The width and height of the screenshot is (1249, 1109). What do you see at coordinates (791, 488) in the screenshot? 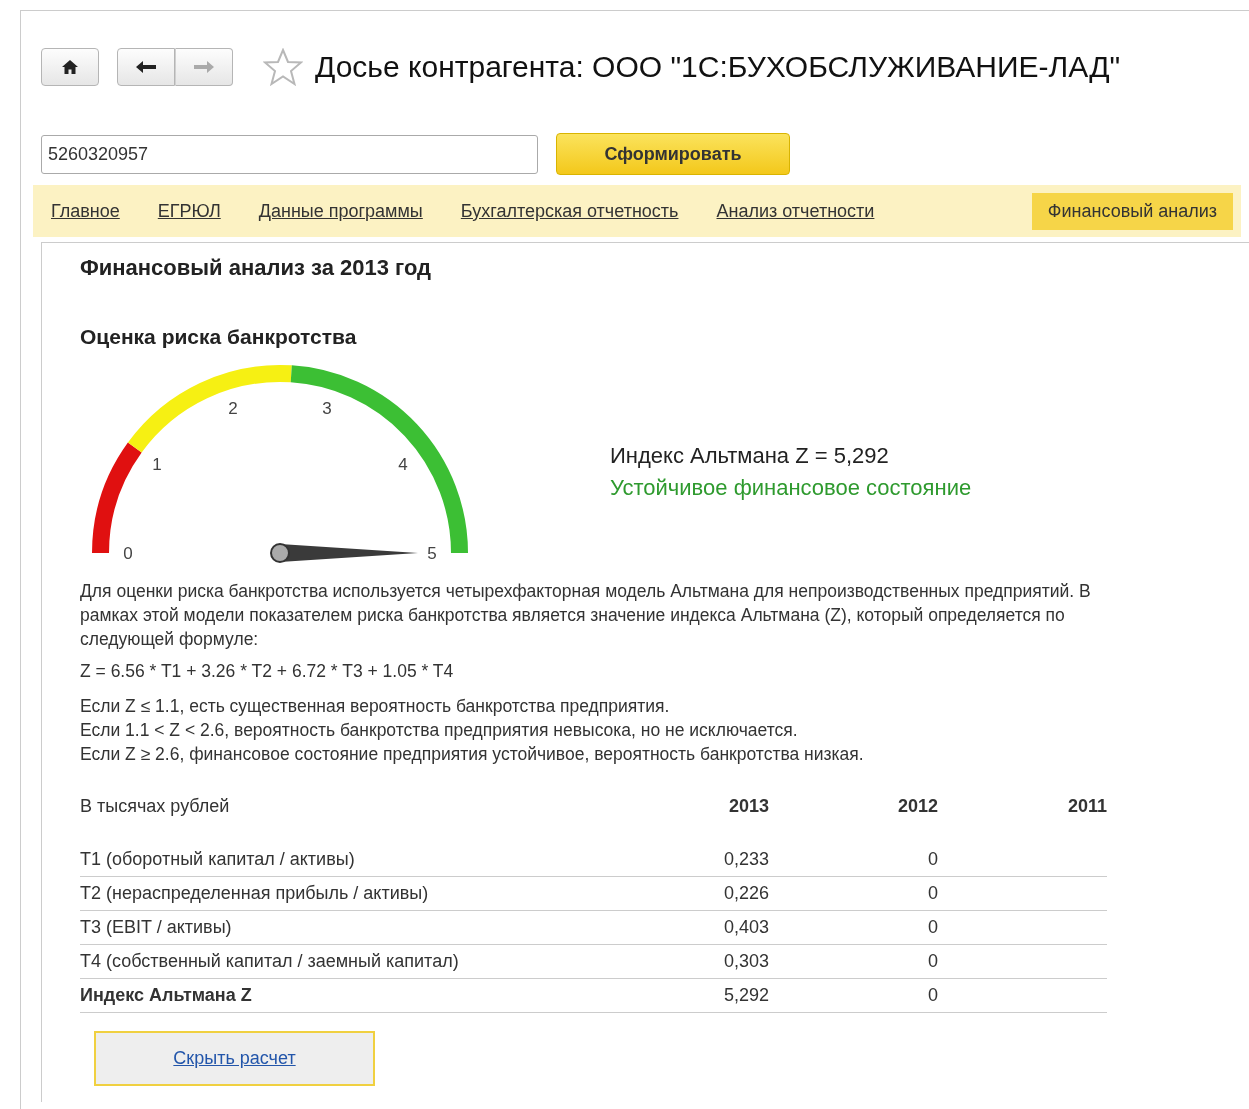
I see `status-text: Устойчивое финансовое состояние` at bounding box center [791, 488].